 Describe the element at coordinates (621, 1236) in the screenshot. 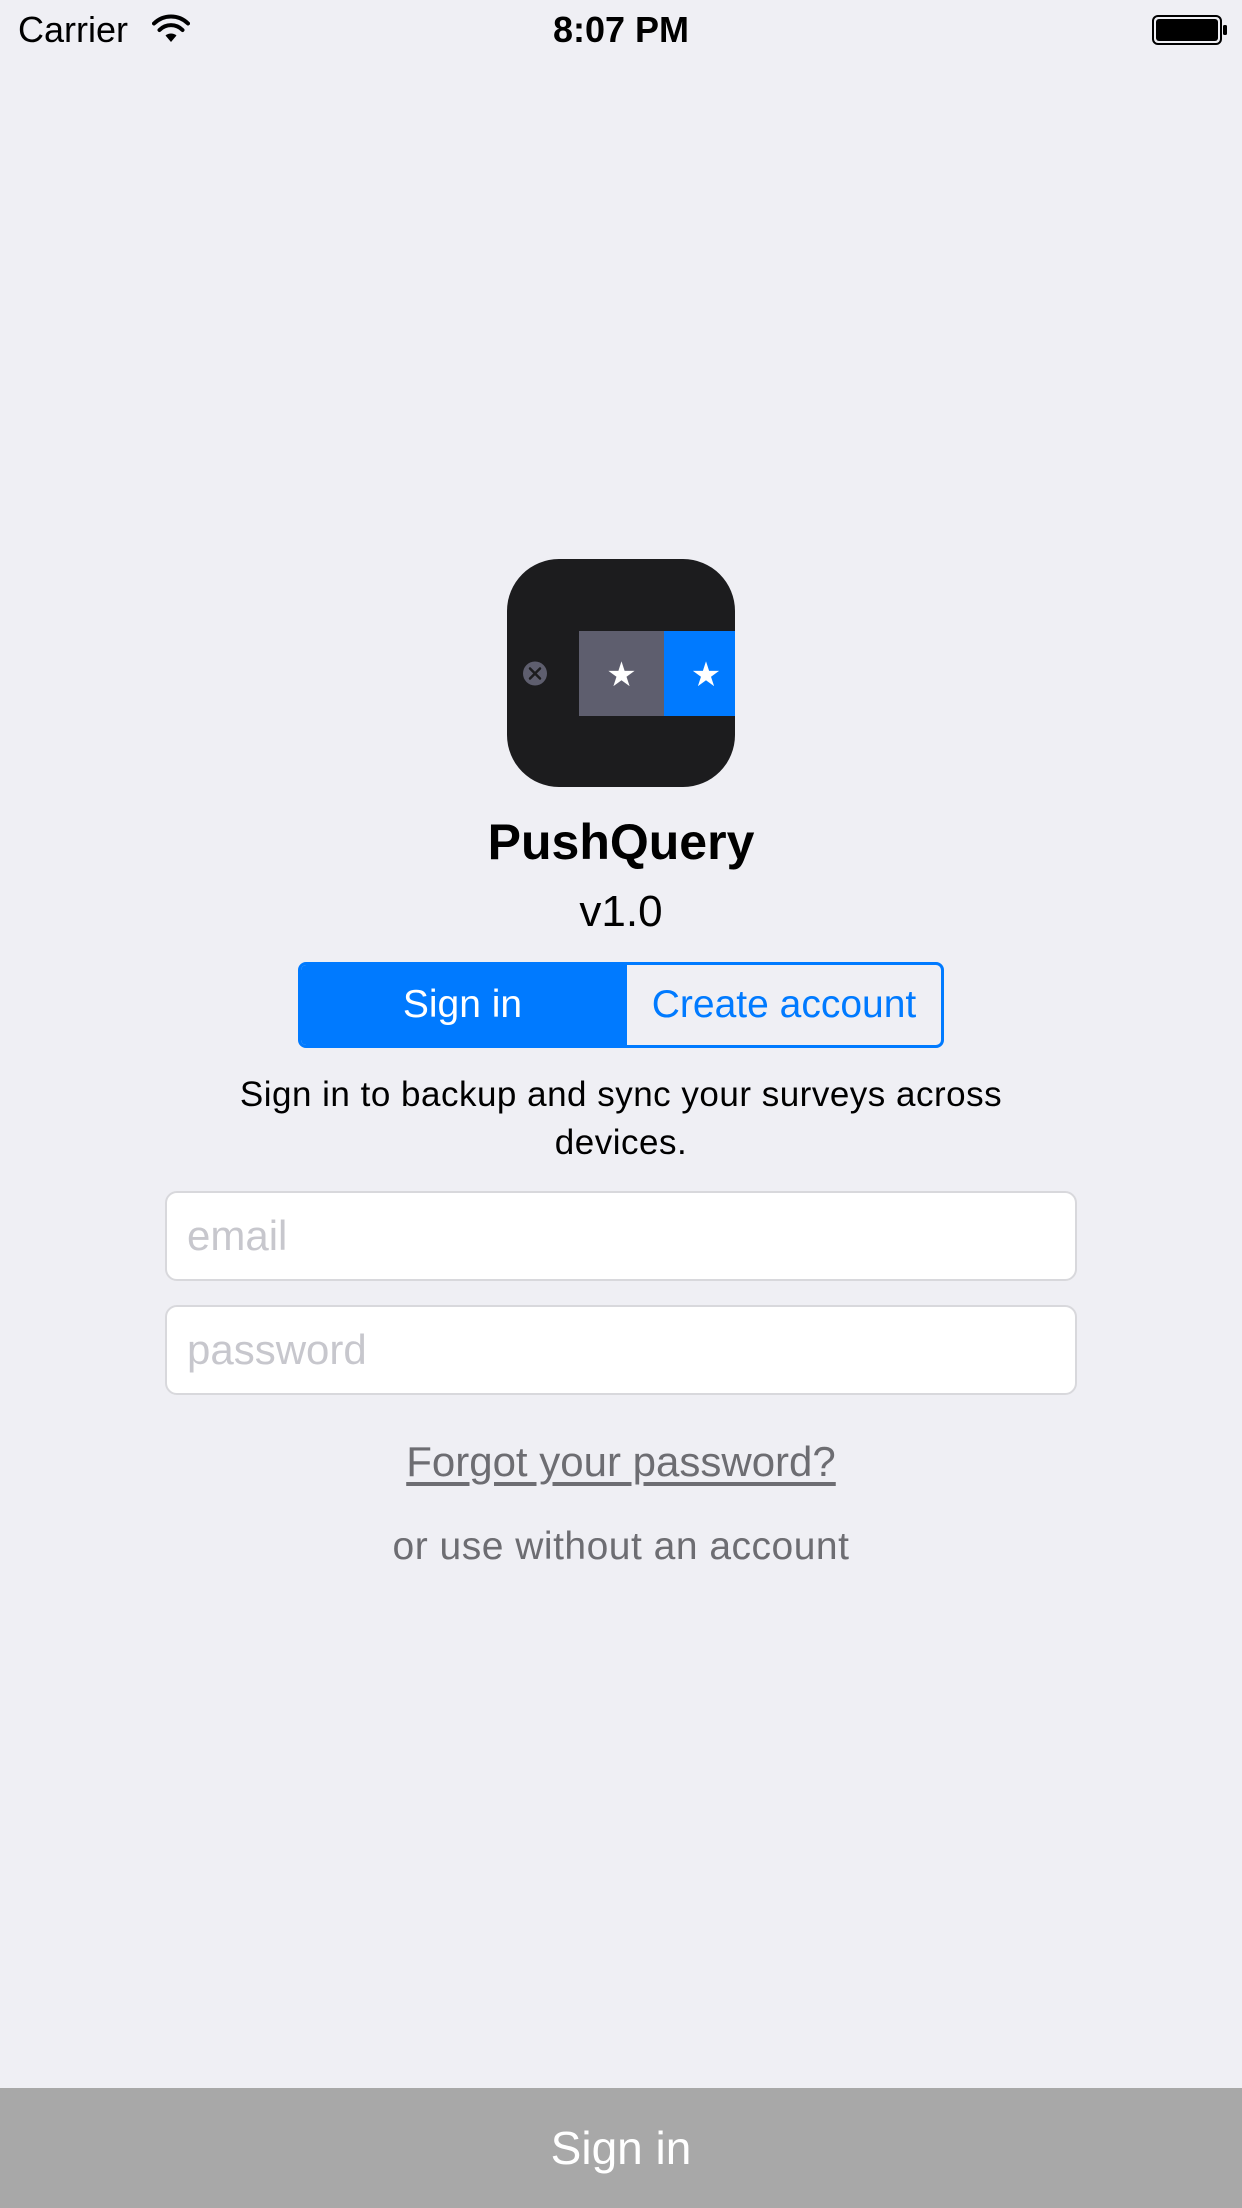

I see `email-field` at that location.